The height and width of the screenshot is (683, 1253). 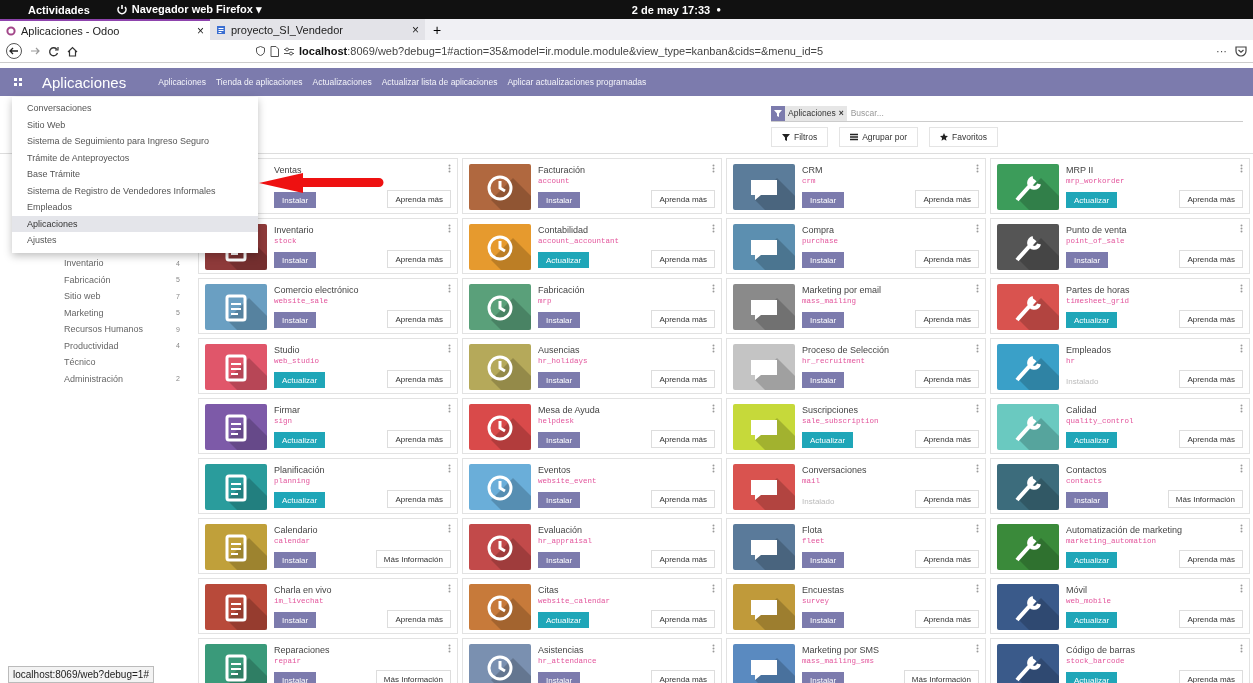 I want to click on activities-button: Actividades, so click(x=59, y=9).